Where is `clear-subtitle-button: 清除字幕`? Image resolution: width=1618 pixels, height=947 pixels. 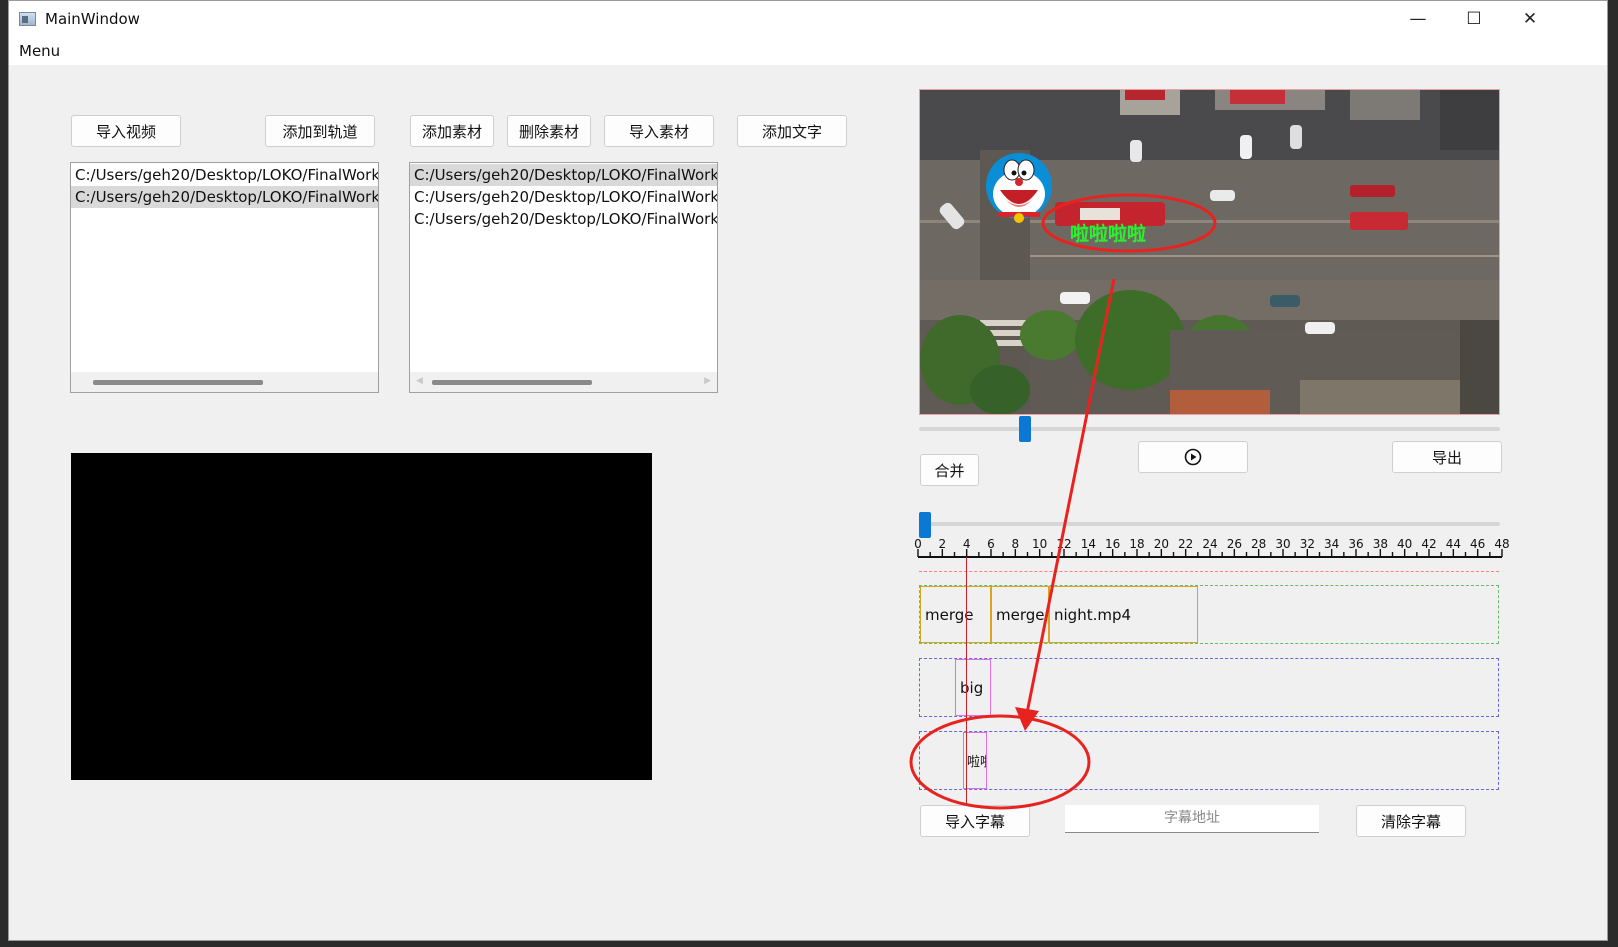
clear-subtitle-button: 清除字幕 is located at coordinates (1411, 821).